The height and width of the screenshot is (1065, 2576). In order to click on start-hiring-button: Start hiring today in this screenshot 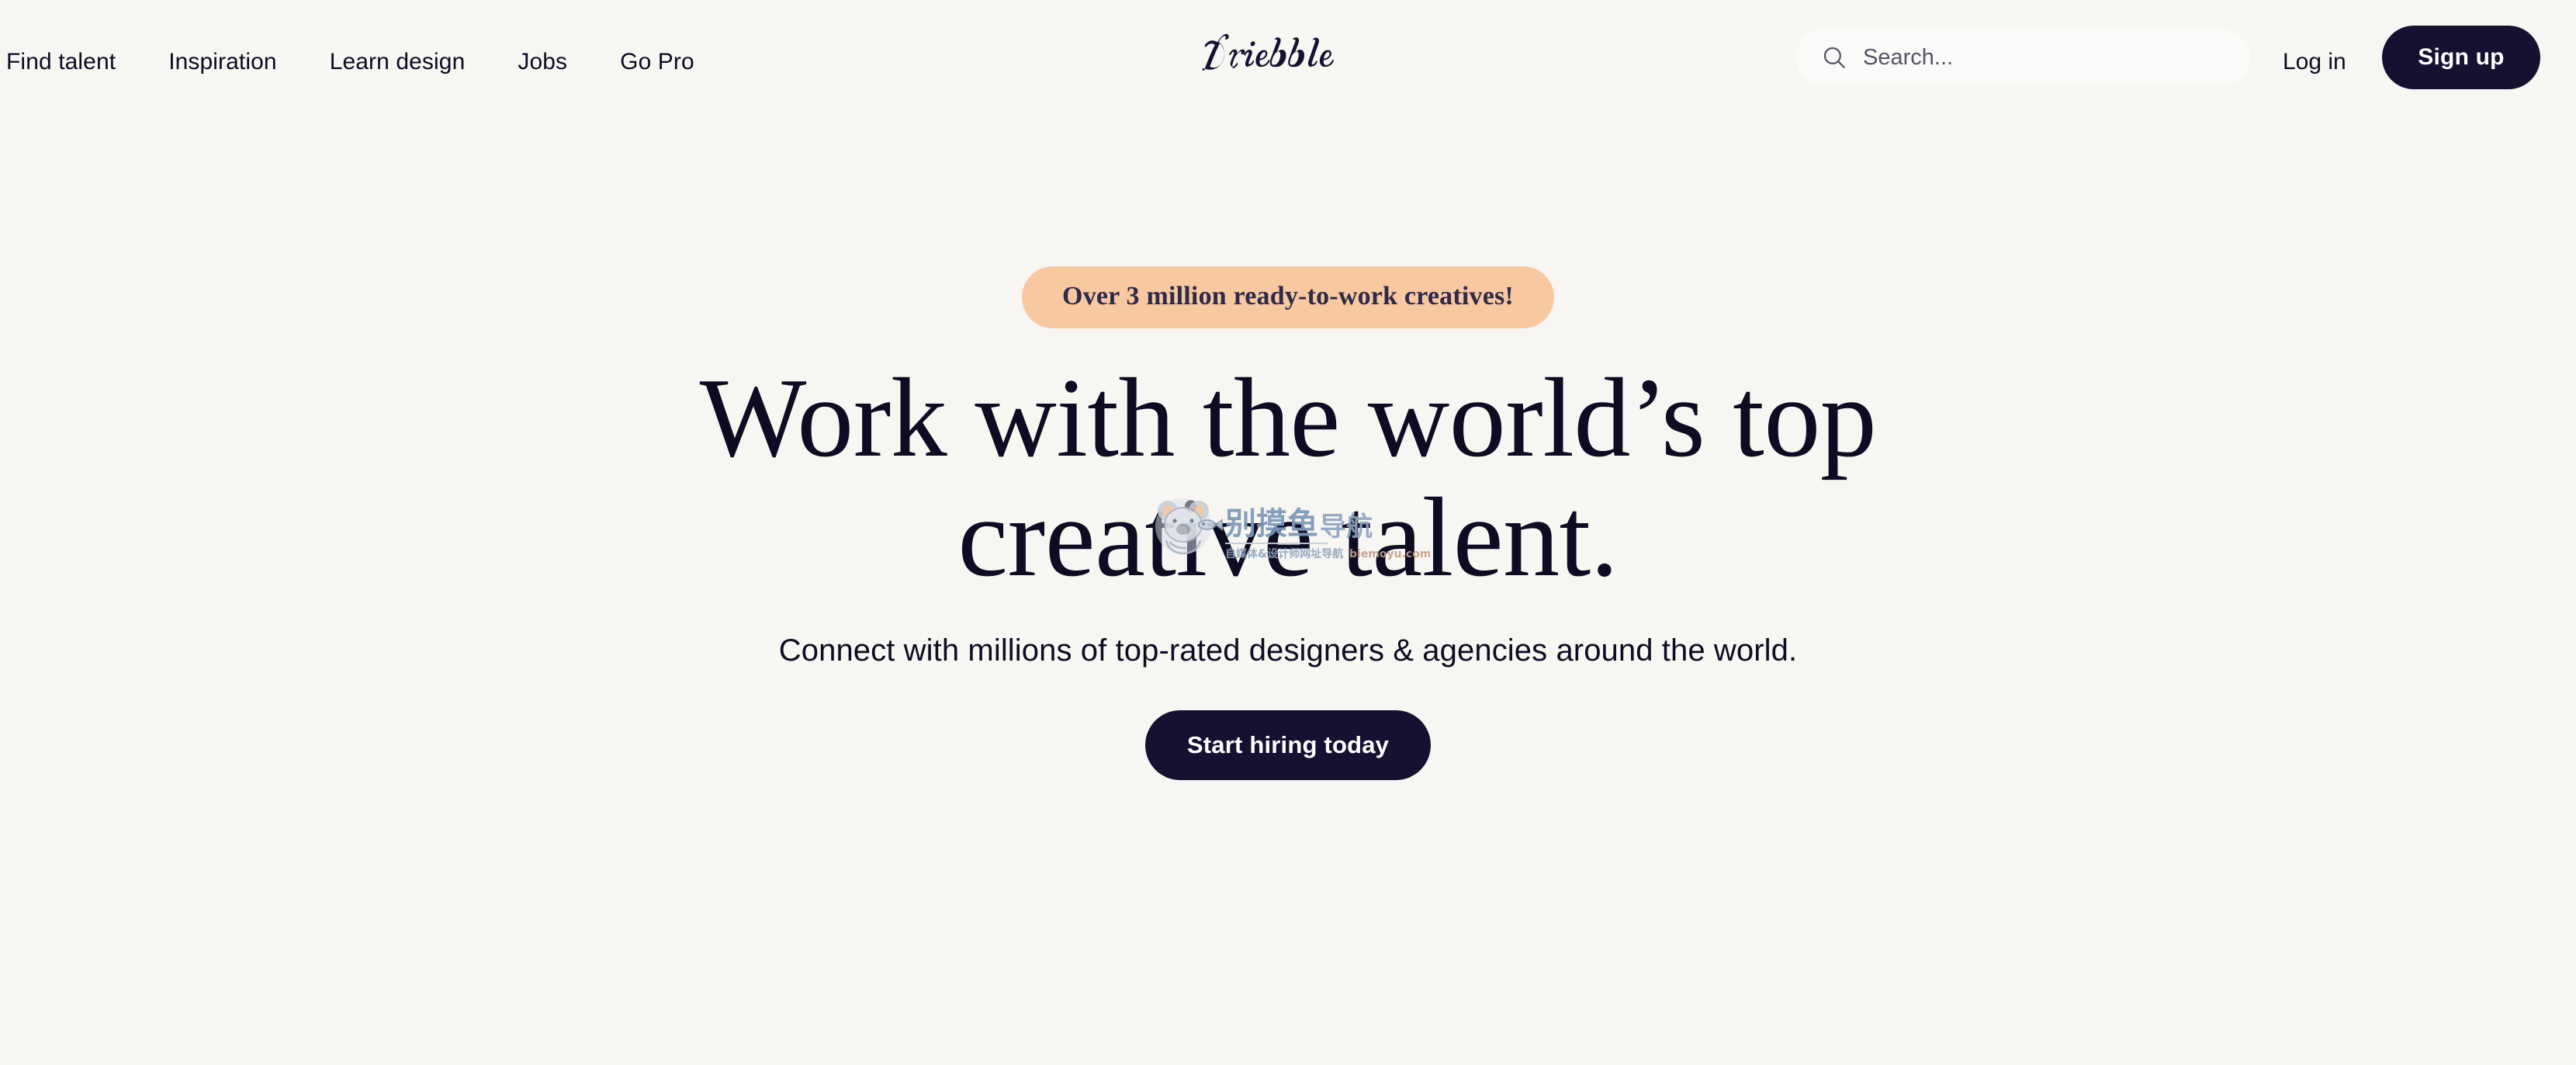, I will do `click(1288, 745)`.